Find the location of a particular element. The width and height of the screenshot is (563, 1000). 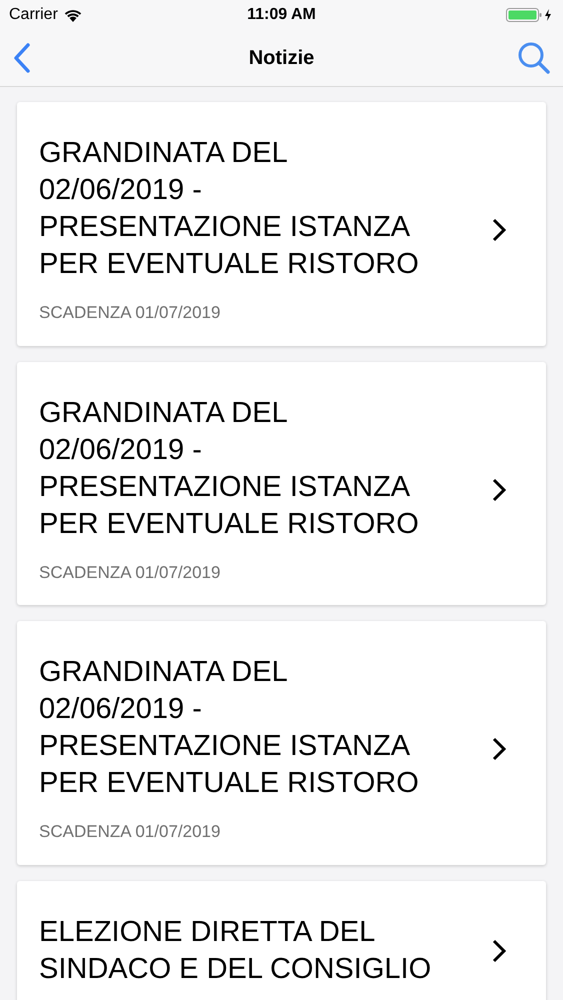

news-title: ELEZIONE DIRETTA DEL SINDACO E DEL CONSIGLIO is located at coordinates (235, 950).